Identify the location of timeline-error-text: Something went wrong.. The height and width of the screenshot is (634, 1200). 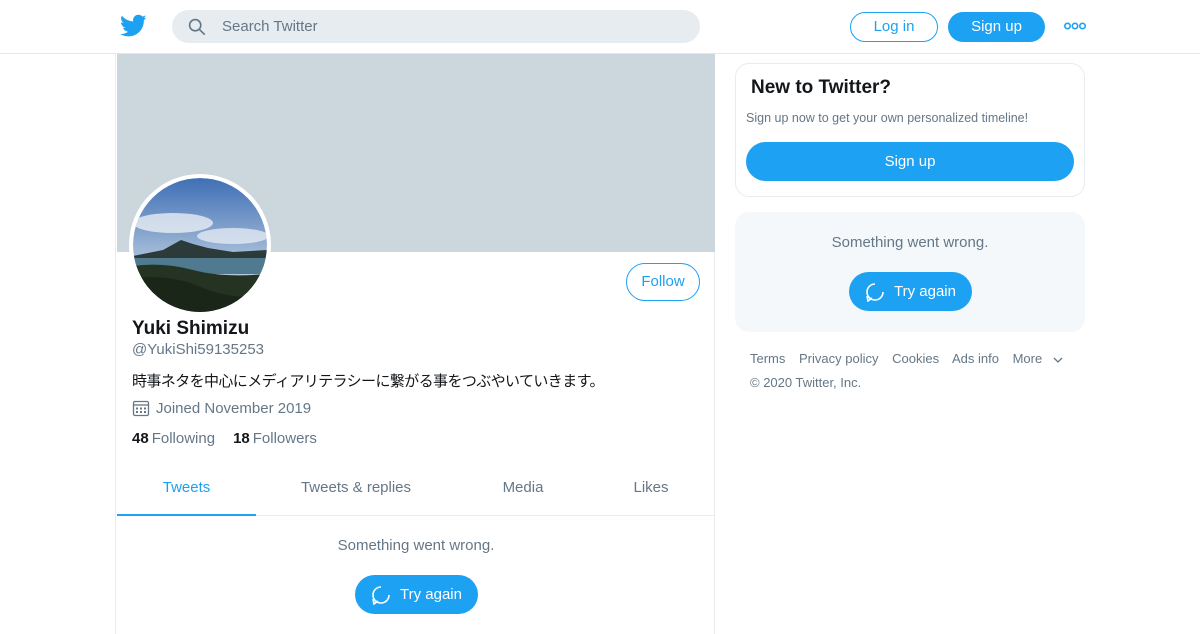
(416, 545).